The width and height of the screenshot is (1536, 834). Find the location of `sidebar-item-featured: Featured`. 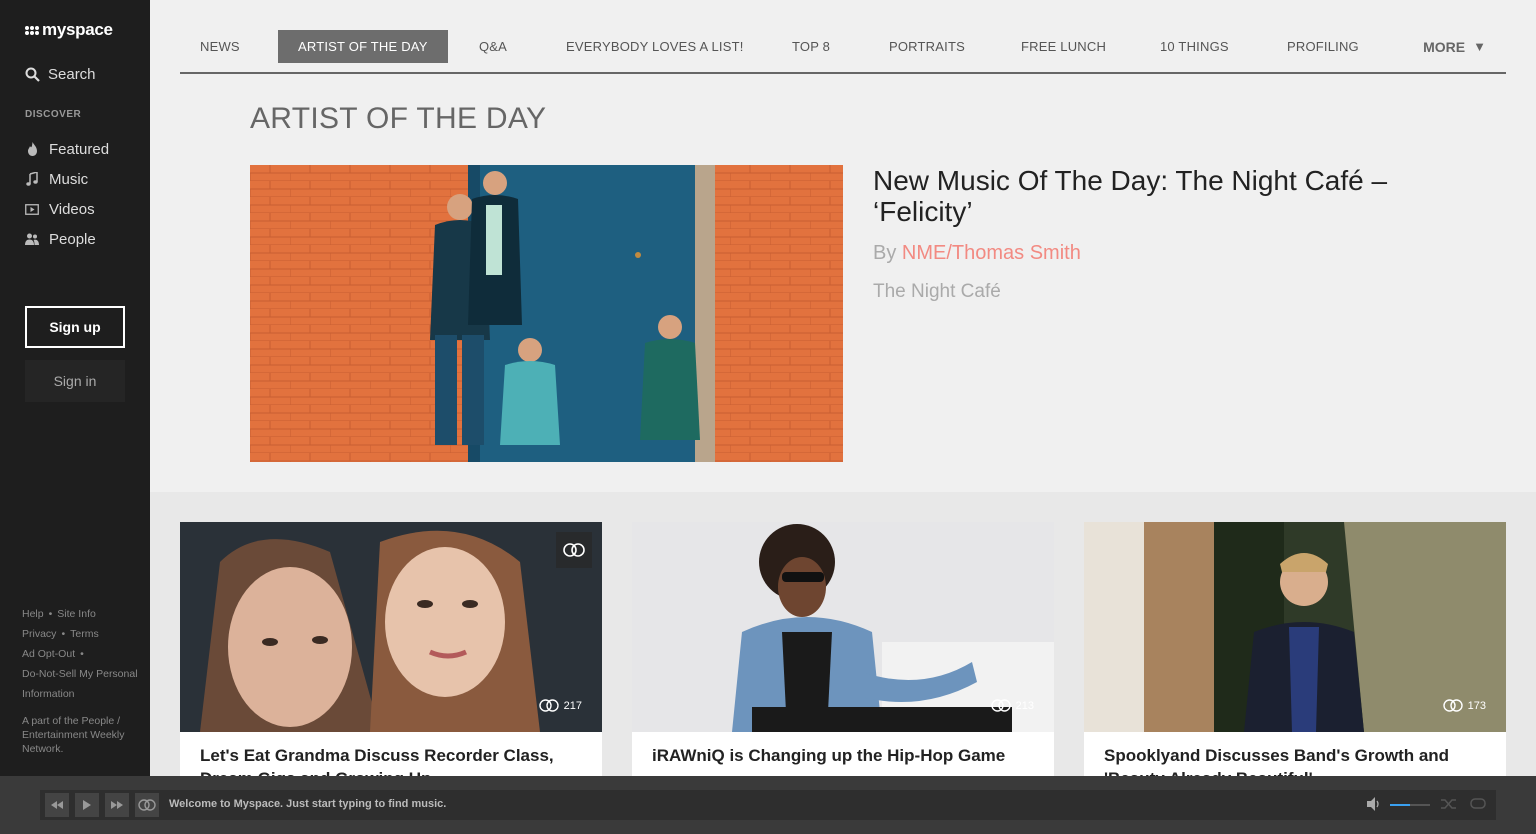

sidebar-item-featured: Featured is located at coordinates (67, 149).